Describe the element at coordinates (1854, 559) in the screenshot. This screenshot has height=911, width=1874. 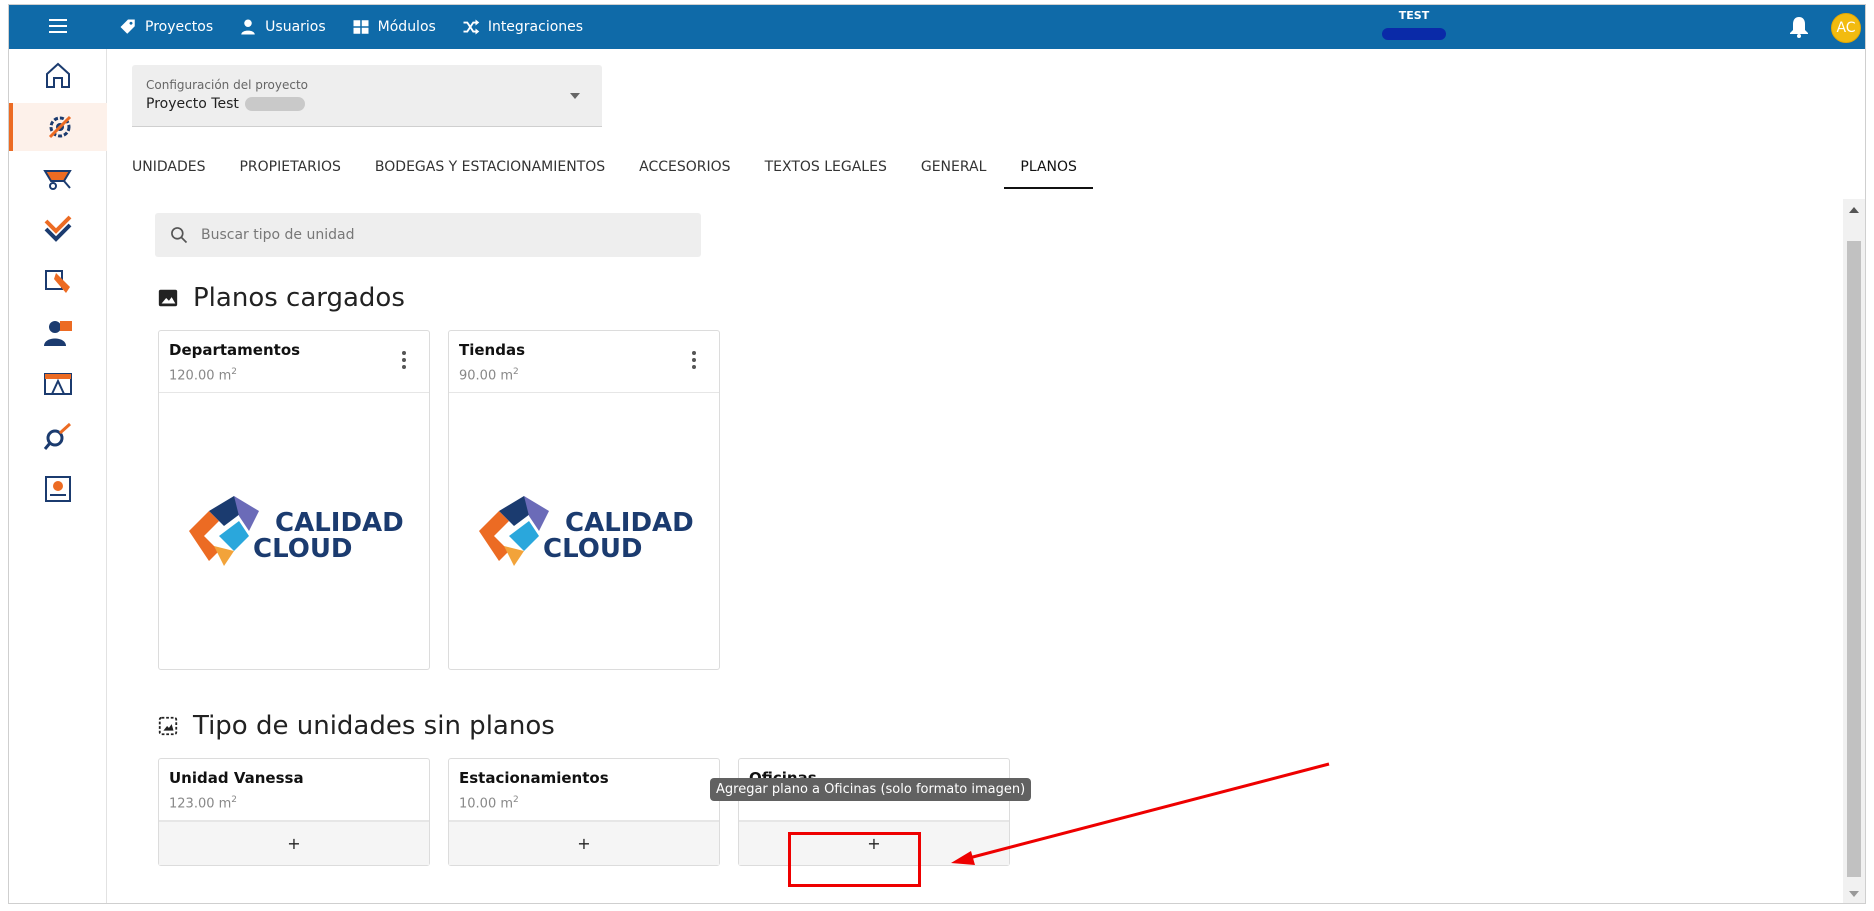
I see `scroll-thumb` at that location.